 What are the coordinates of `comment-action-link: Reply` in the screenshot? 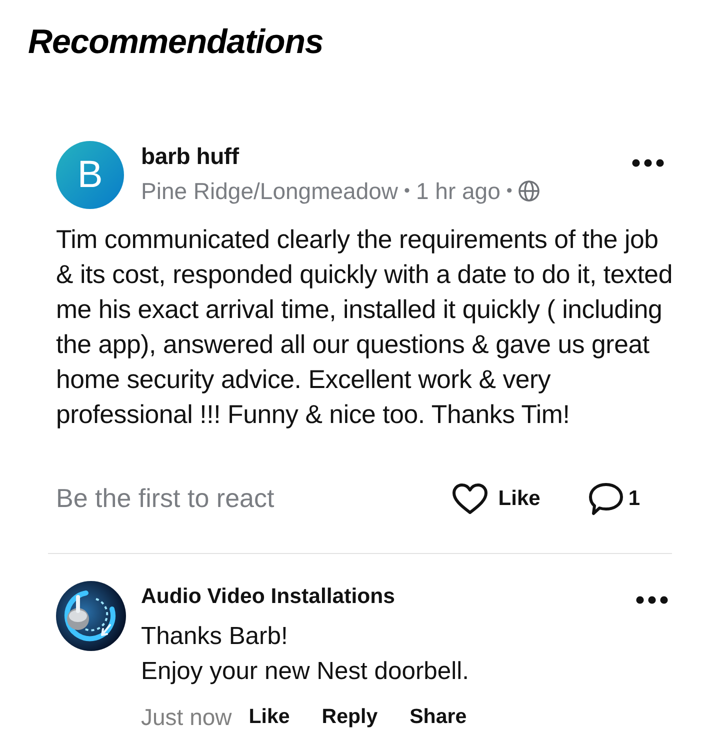 It's located at (350, 717).